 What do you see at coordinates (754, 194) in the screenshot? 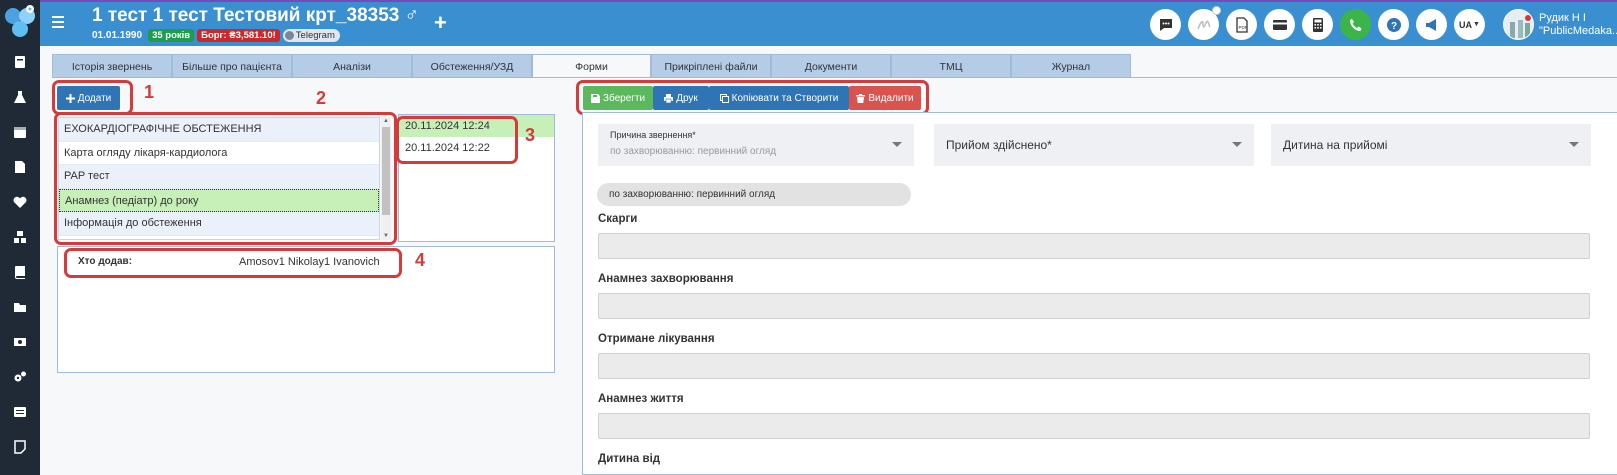
I see `reason-chip: по захворюванню: первинний огляд` at bounding box center [754, 194].